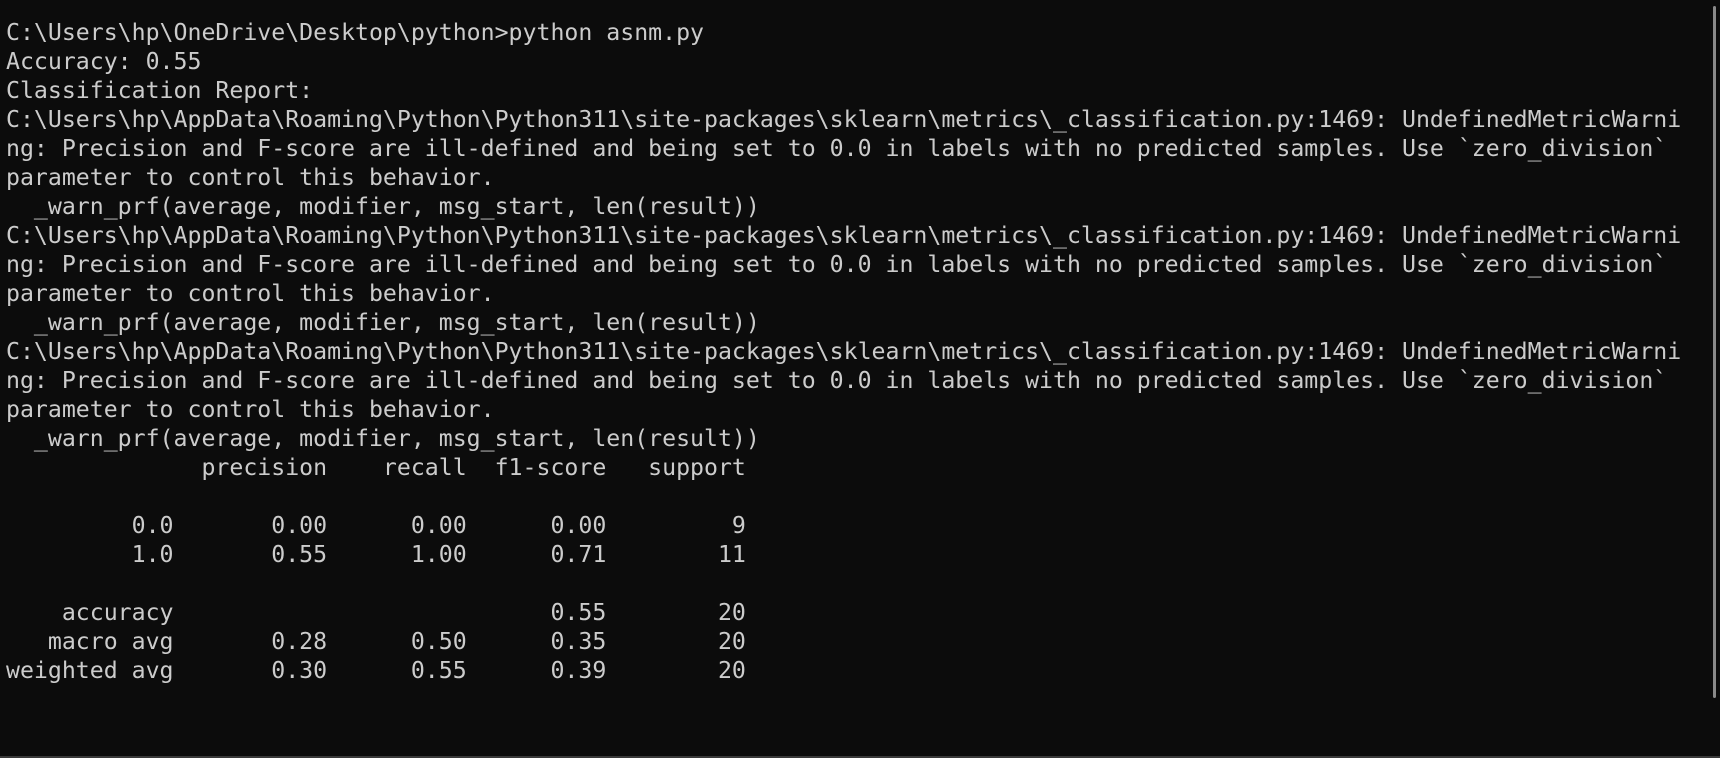 The height and width of the screenshot is (758, 1720). I want to click on scrollbar-thumb, so click(1714, 352).